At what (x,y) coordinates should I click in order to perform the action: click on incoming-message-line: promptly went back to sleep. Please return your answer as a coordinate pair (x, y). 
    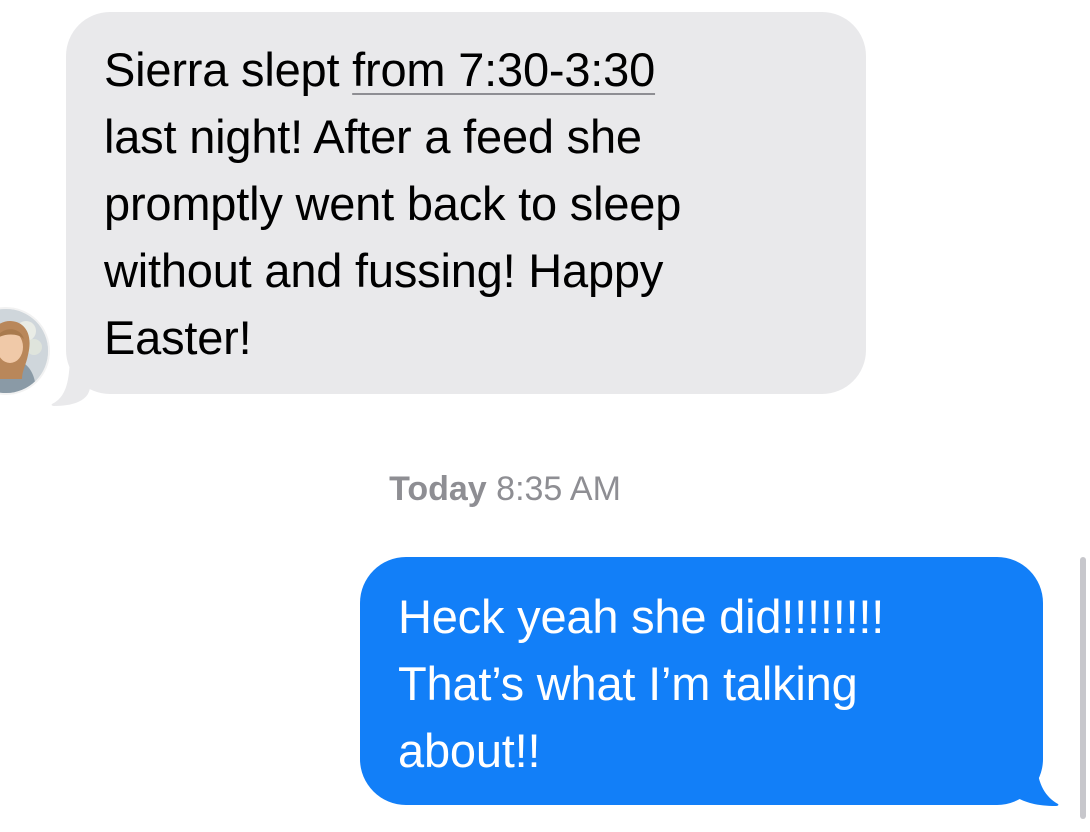
    Looking at the image, I should click on (393, 203).